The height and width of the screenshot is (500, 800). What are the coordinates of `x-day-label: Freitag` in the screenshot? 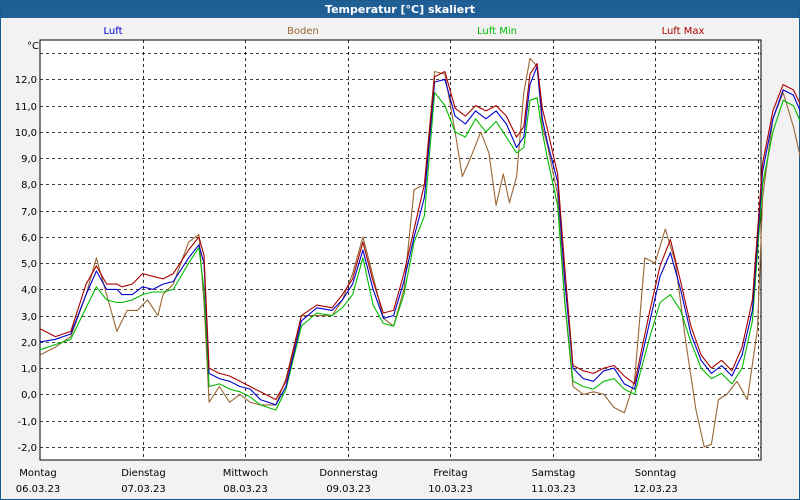 It's located at (450, 473).